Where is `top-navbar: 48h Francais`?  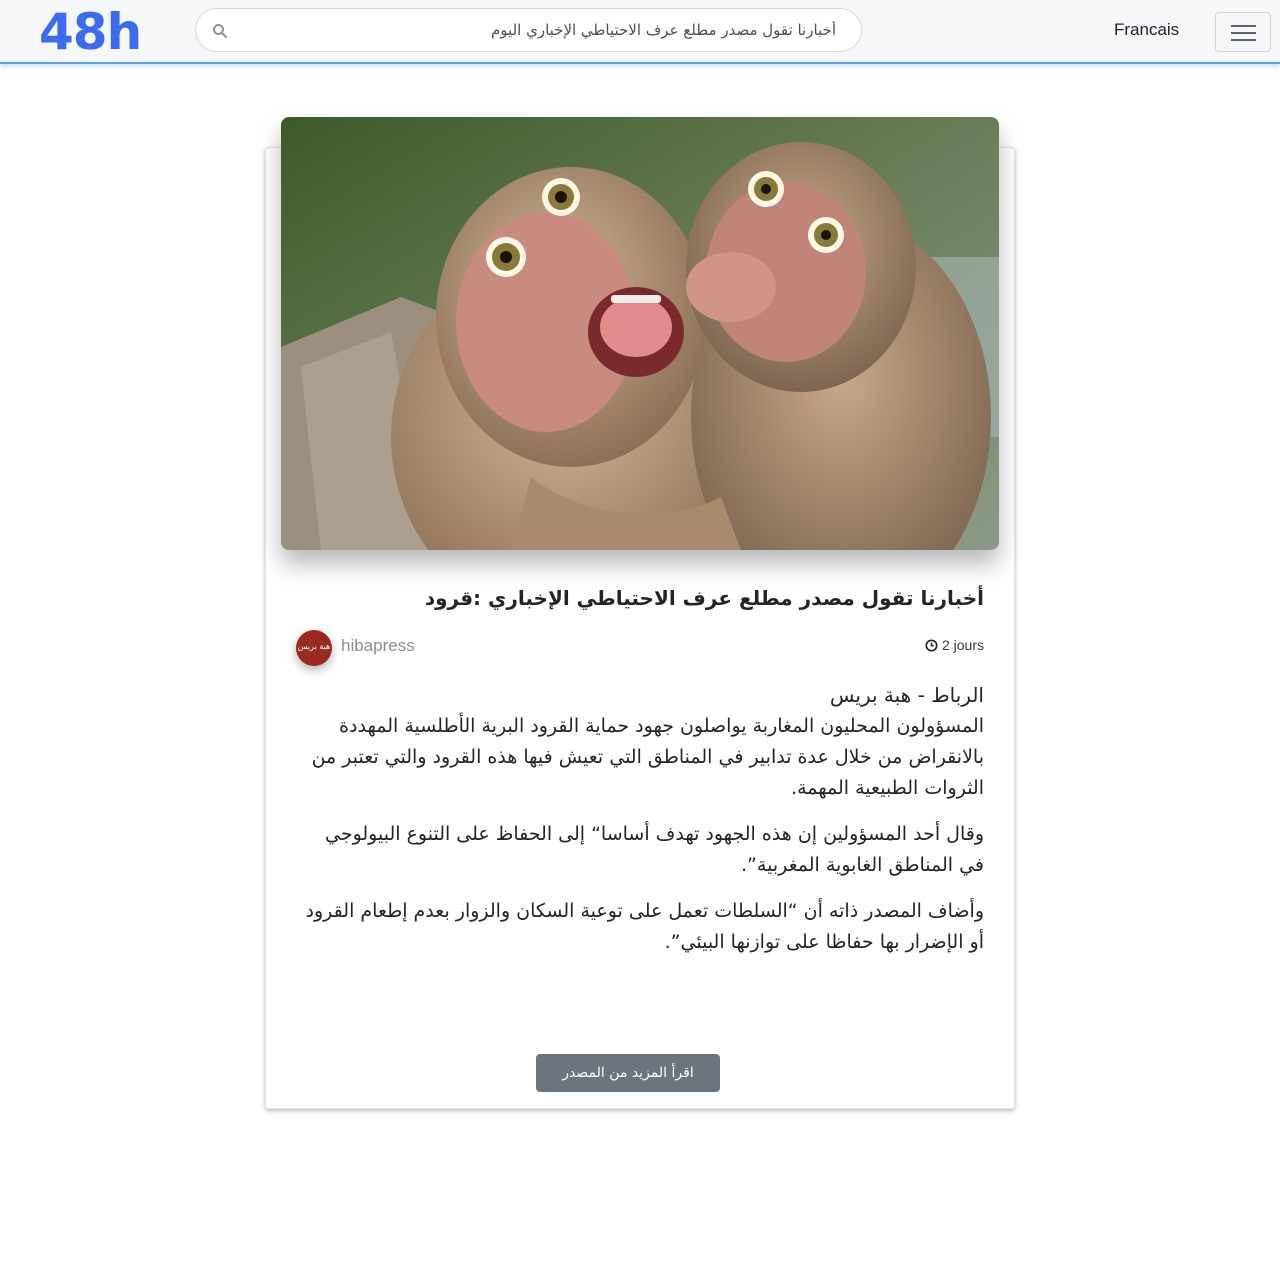 top-navbar: 48h Francais is located at coordinates (640, 32).